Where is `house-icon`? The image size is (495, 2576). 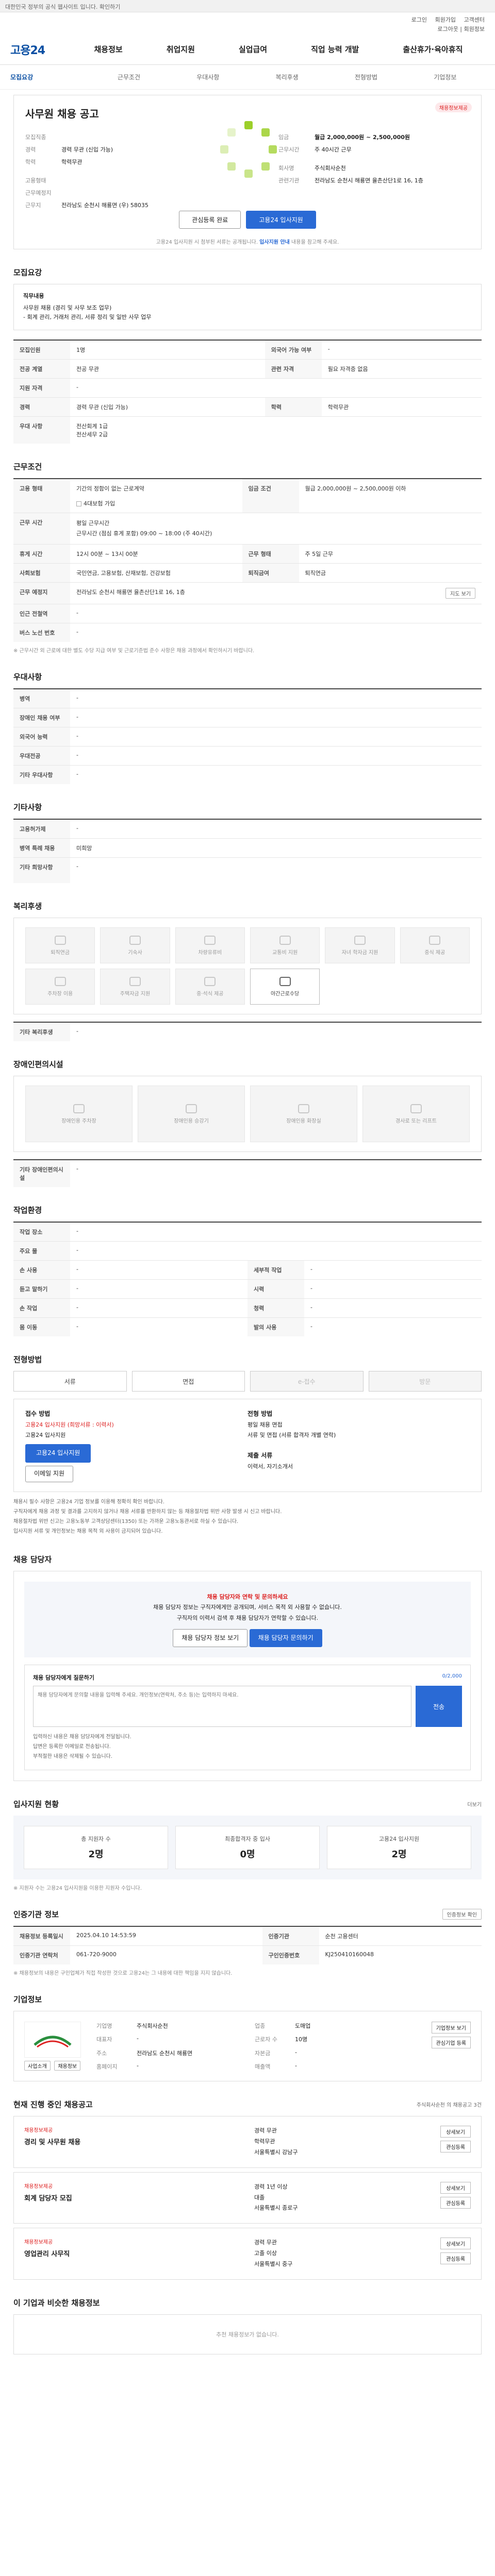 house-icon is located at coordinates (135, 981).